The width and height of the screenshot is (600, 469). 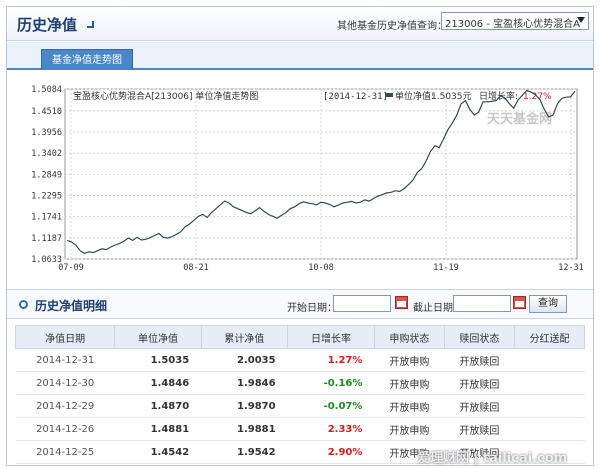 What do you see at coordinates (46, 197) in the screenshot?
I see `y-tick-label: 1.2295` at bounding box center [46, 197].